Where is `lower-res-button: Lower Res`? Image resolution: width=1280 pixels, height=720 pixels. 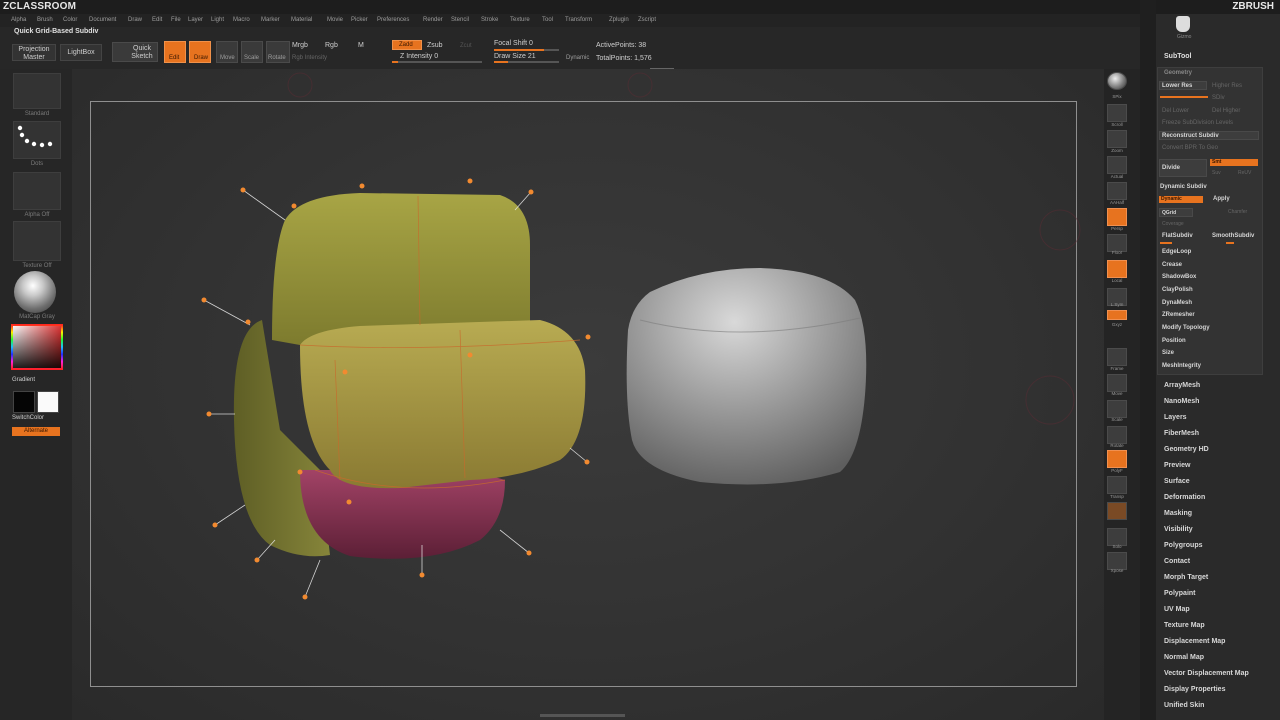
lower-res-button: Lower Res is located at coordinates (1183, 85).